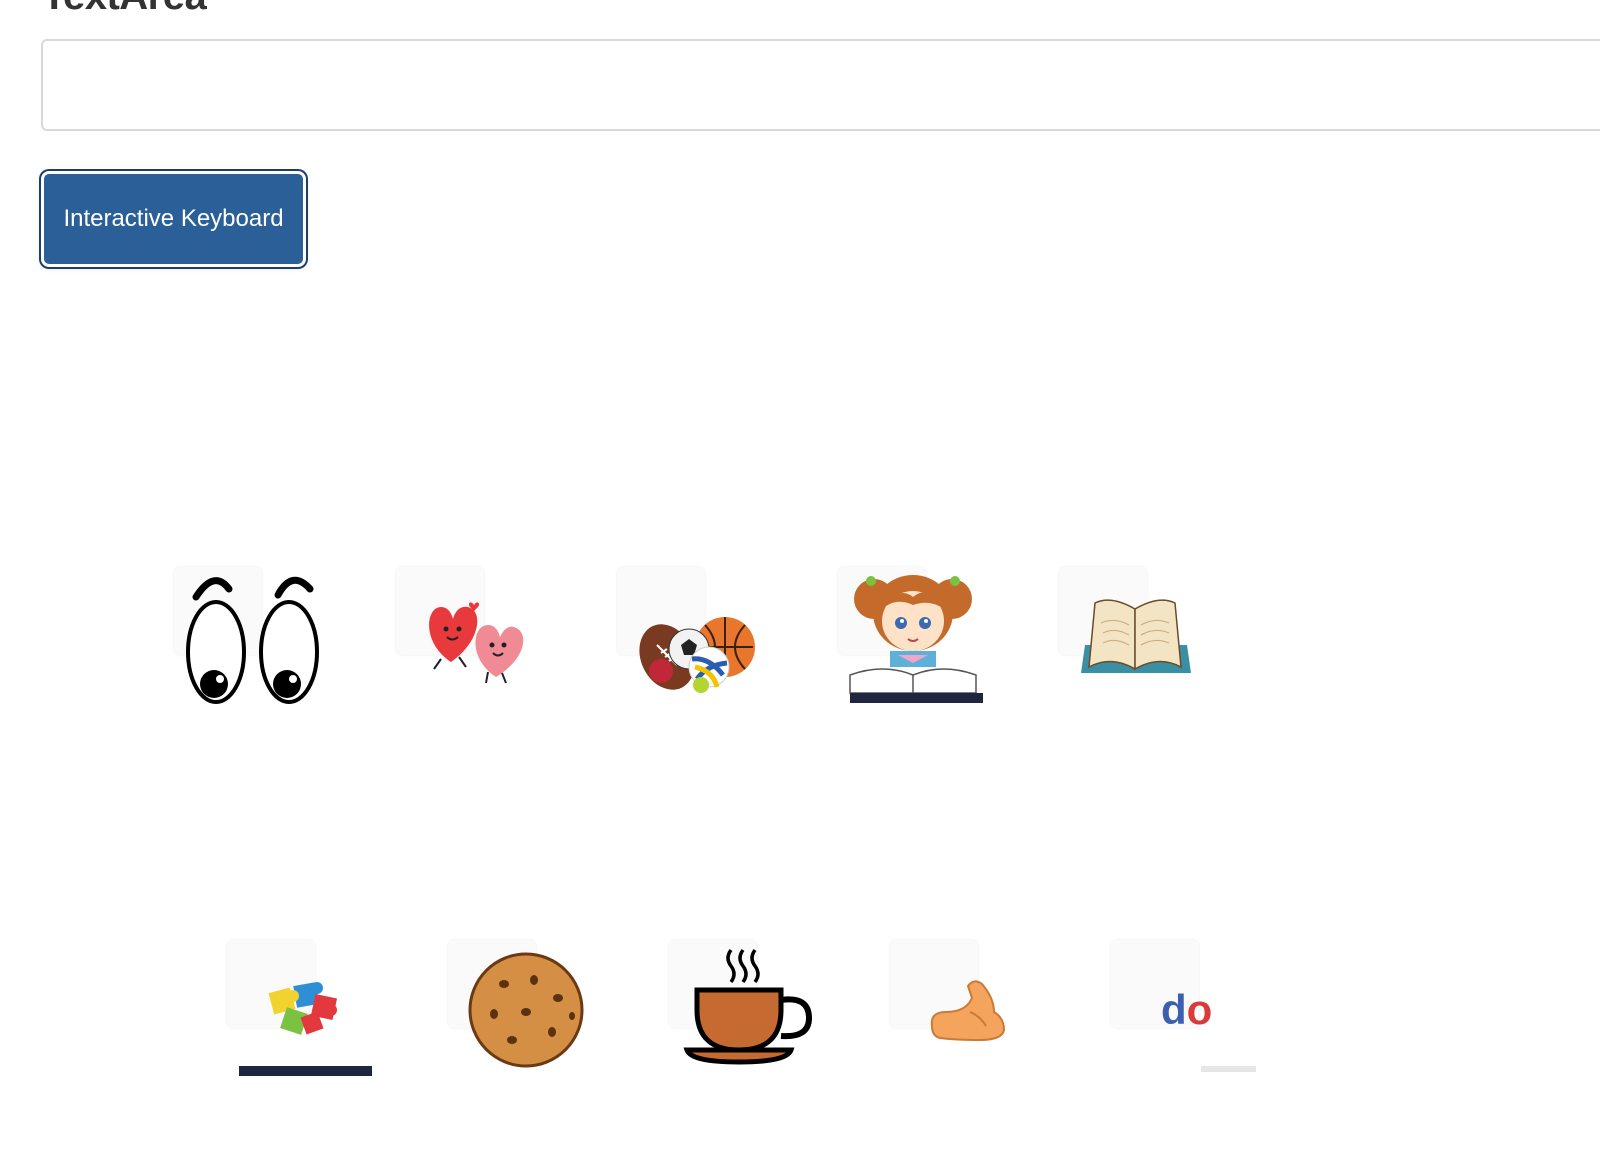  I want to click on symbol-tile-puzzle, so click(302, 1012).